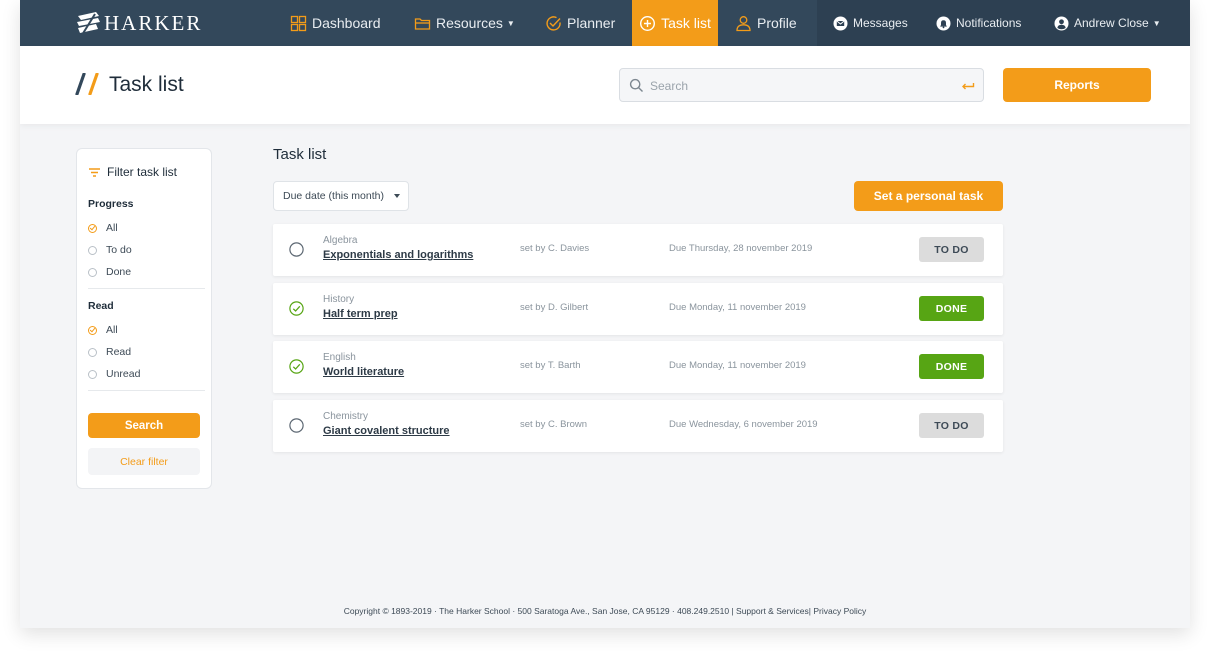 The height and width of the screenshot is (669, 1210). What do you see at coordinates (766, 23) in the screenshot?
I see `nav-profile: Profile` at bounding box center [766, 23].